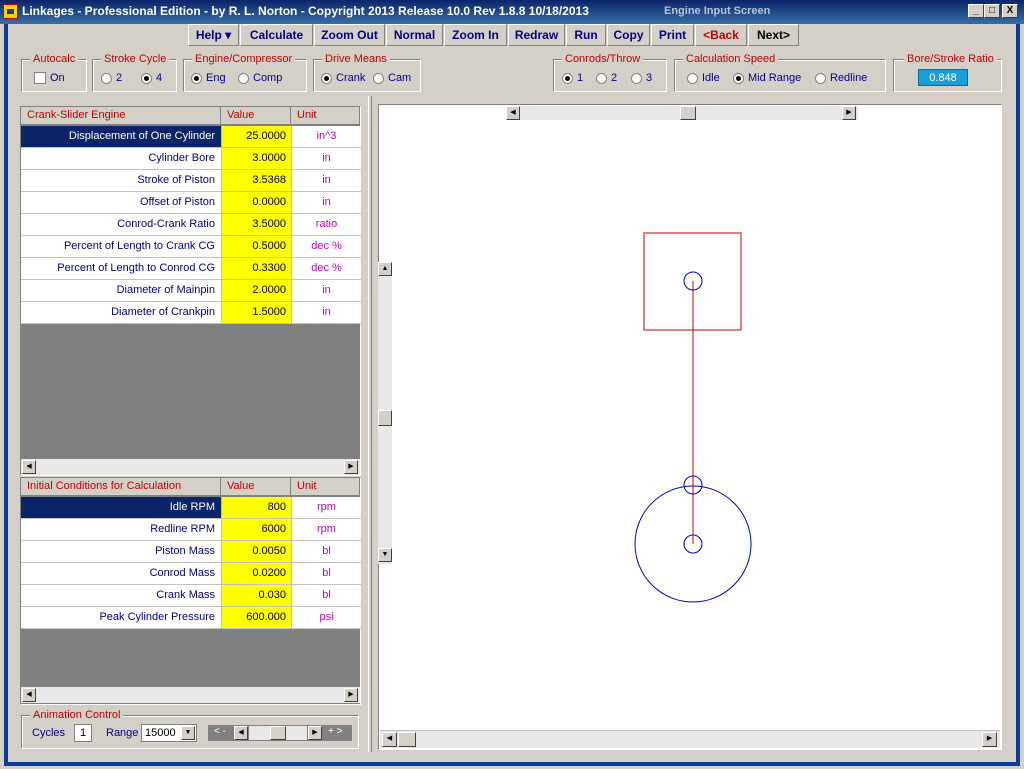 This screenshot has width=1024, height=769. What do you see at coordinates (191, 530) in the screenshot?
I see `table-row: Redline RPM 6000 rpm` at bounding box center [191, 530].